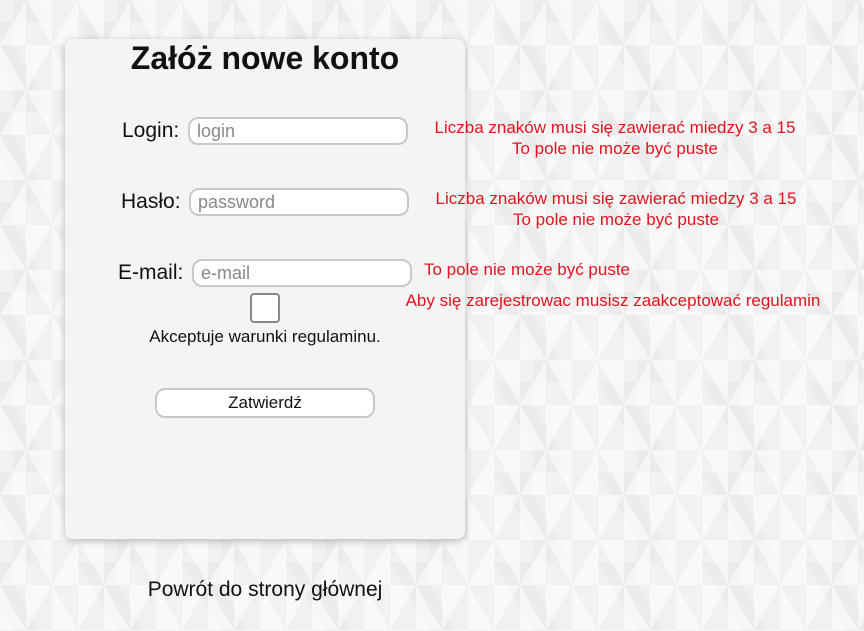 The height and width of the screenshot is (631, 864). Describe the element at coordinates (302, 273) in the screenshot. I see `email-input` at that location.